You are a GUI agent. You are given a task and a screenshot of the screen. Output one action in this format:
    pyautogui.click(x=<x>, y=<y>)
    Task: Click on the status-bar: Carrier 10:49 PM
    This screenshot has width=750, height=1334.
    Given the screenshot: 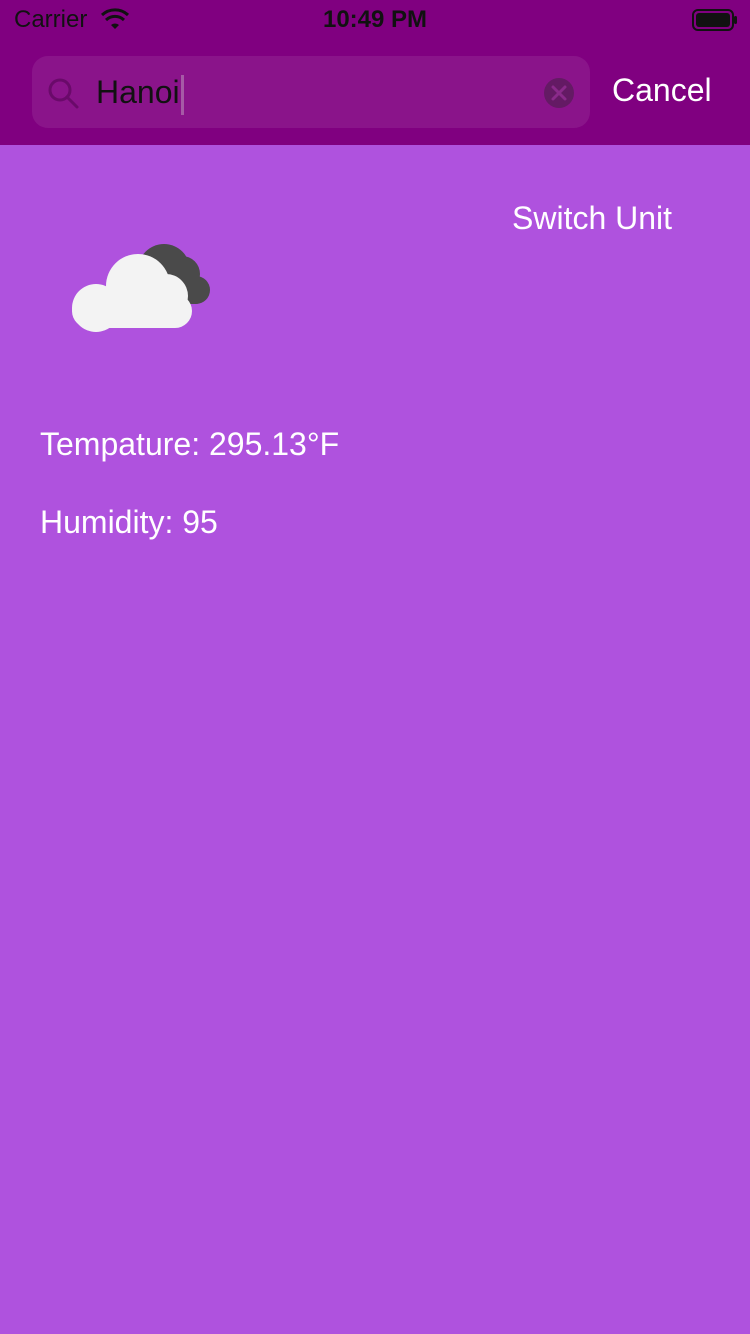 What is the action you would take?
    pyautogui.click(x=375, y=20)
    